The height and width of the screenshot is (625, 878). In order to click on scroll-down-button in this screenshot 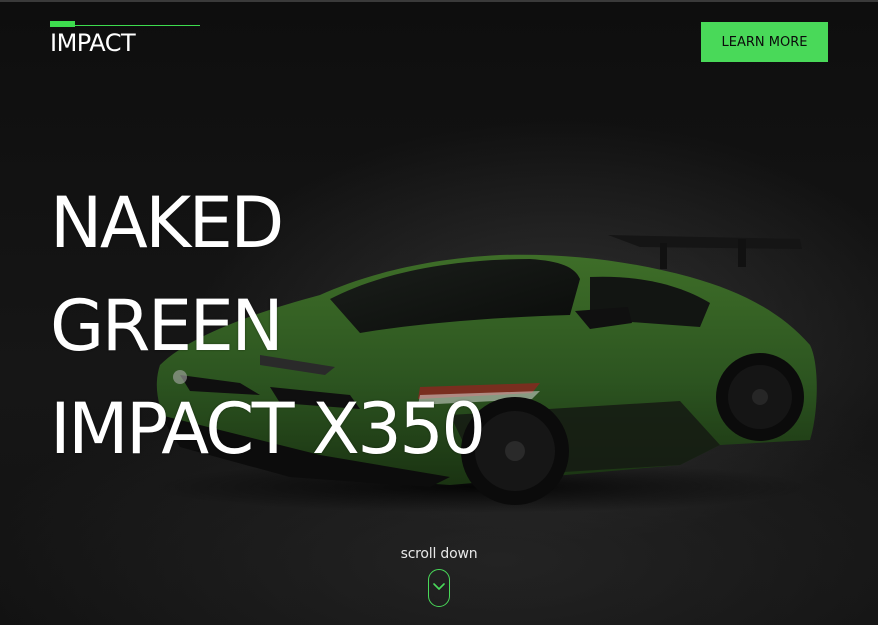, I will do `click(439, 588)`.